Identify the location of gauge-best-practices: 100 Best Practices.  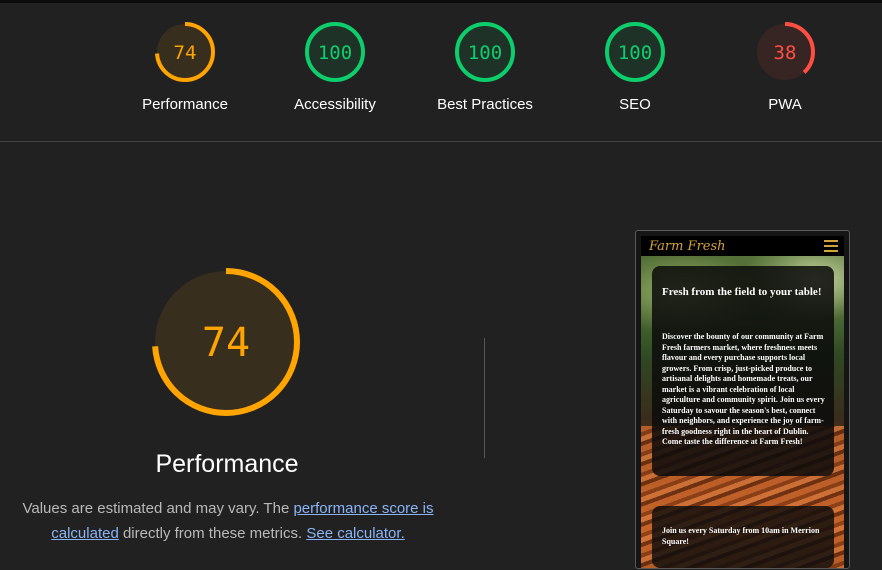
(485, 75).